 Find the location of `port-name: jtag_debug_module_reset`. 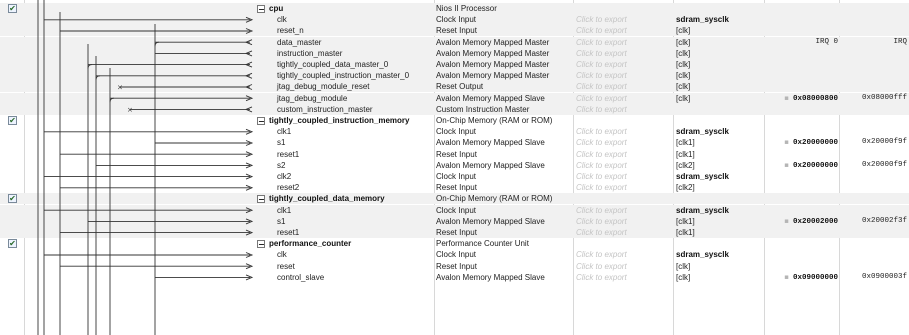

port-name: jtag_debug_module_reset is located at coordinates (354, 86).